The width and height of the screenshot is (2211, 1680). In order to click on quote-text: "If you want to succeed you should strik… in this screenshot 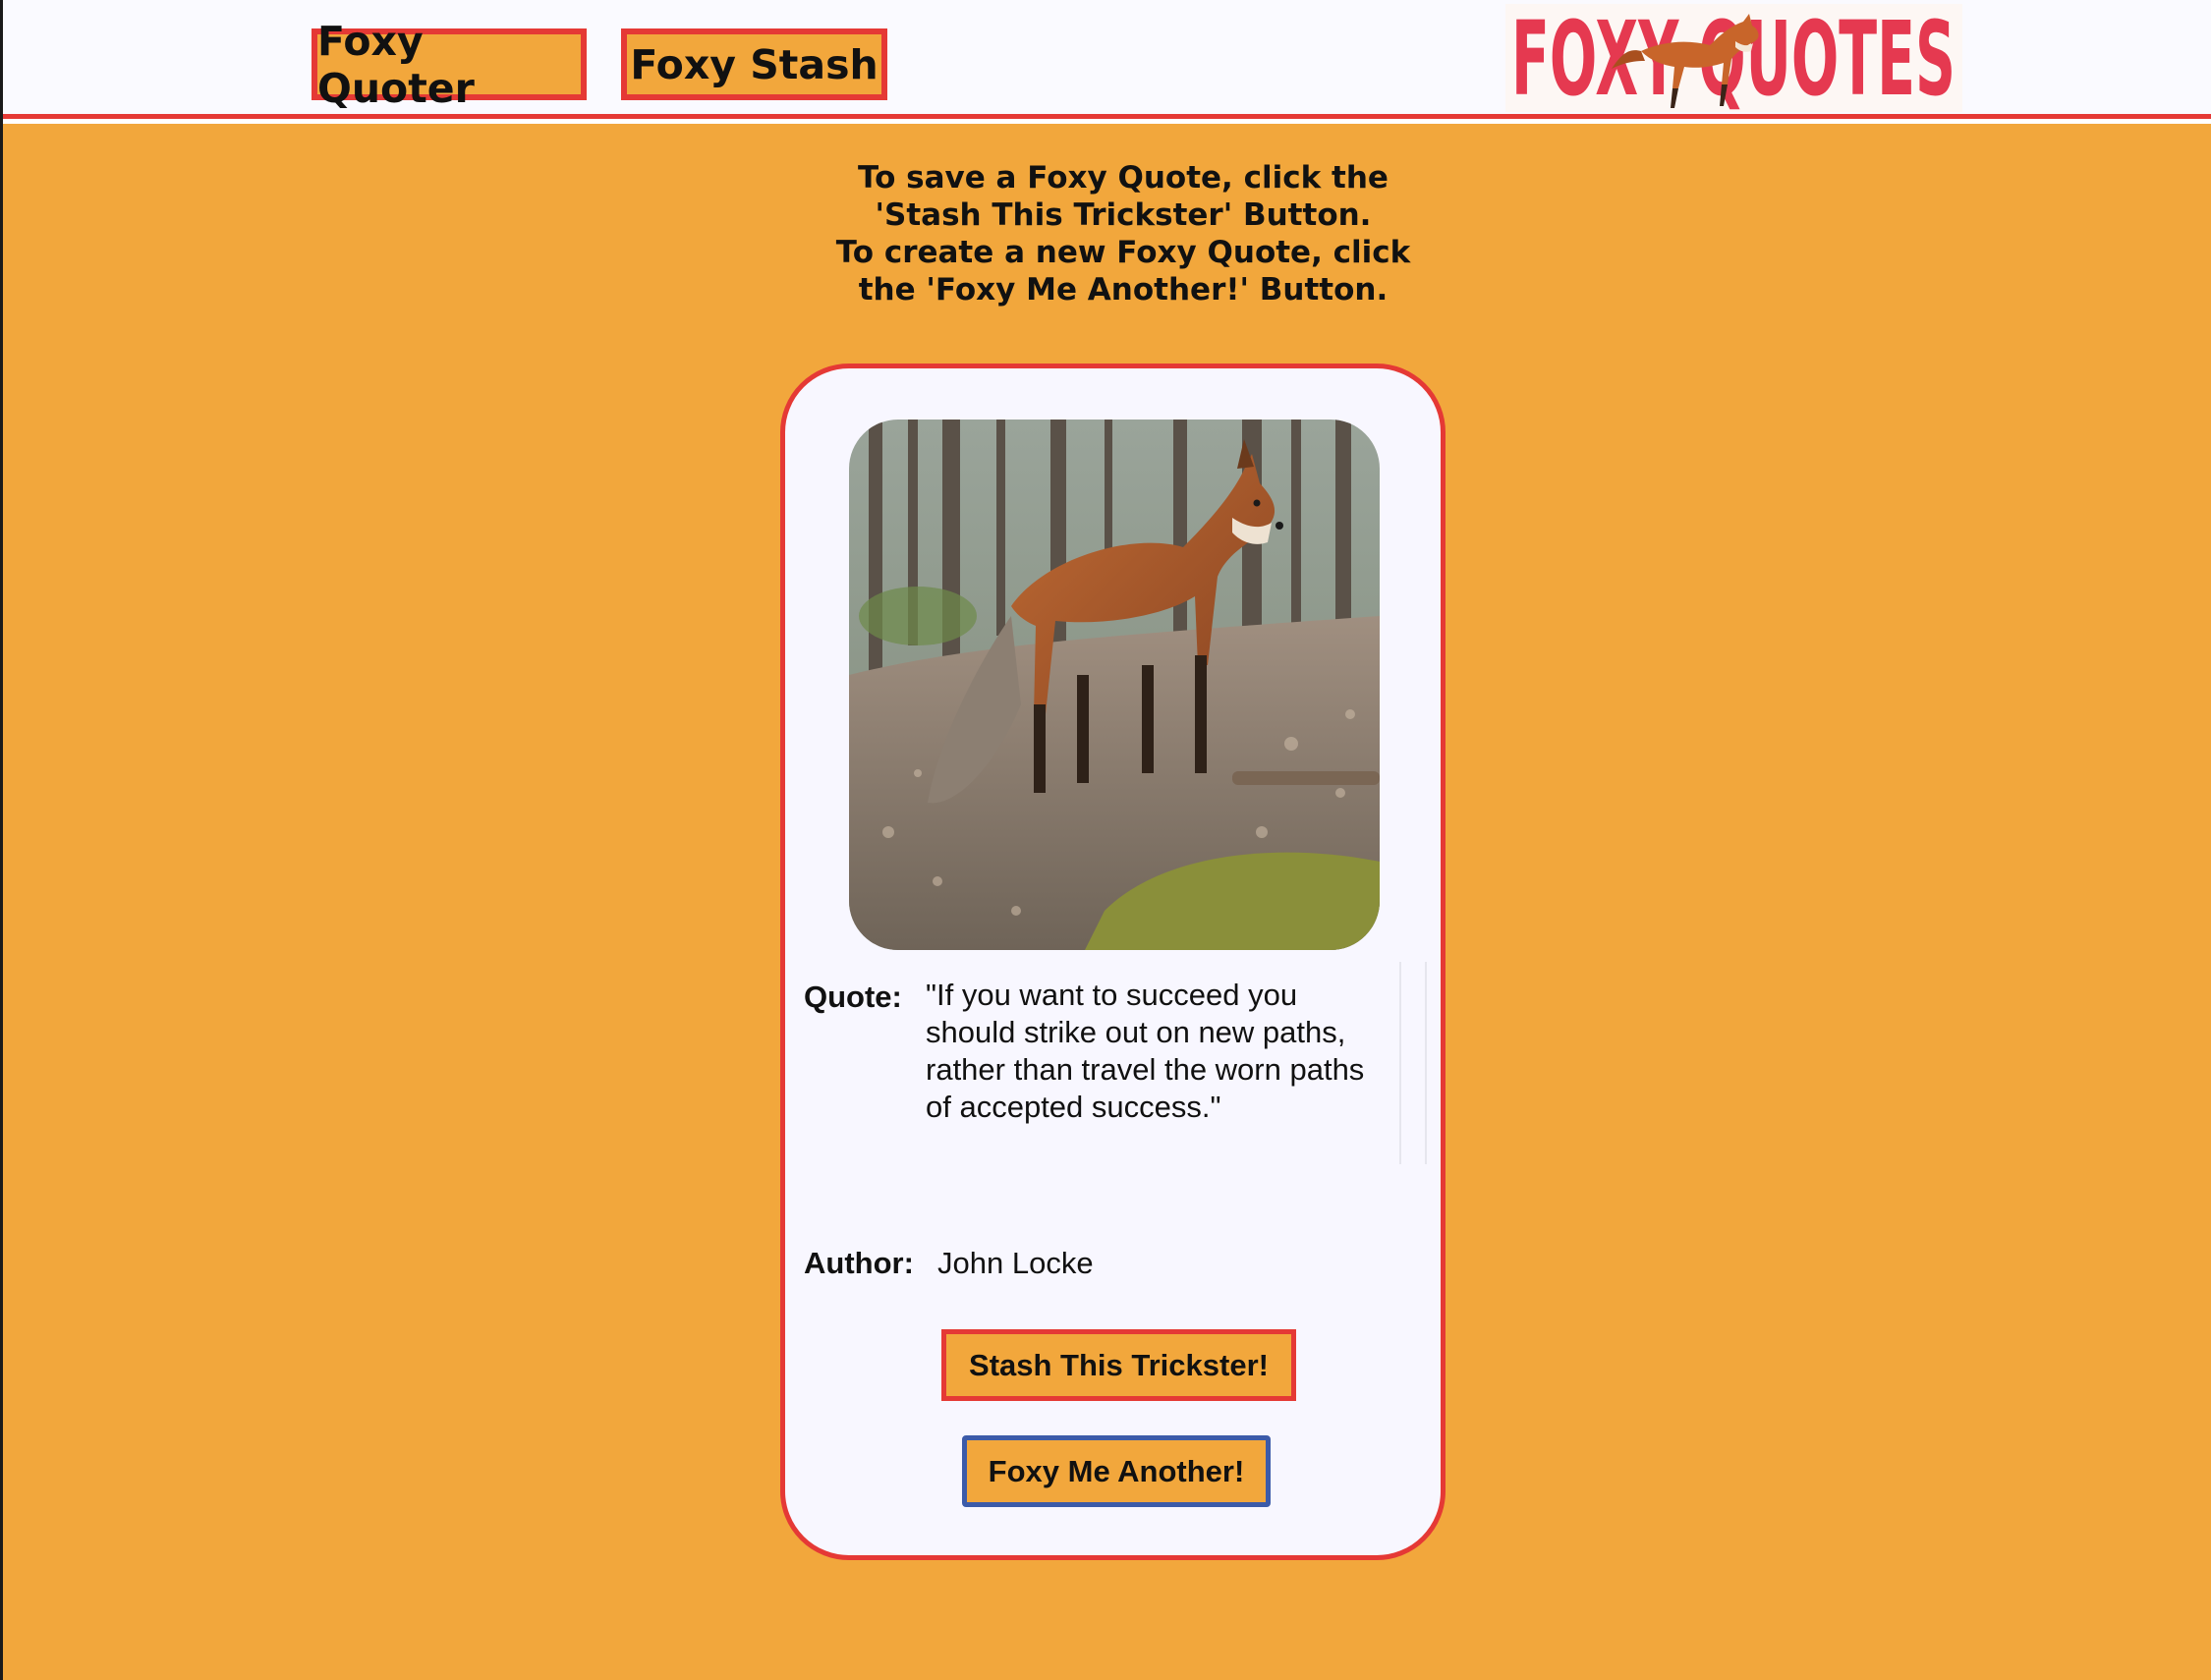, I will do `click(1146, 1051)`.